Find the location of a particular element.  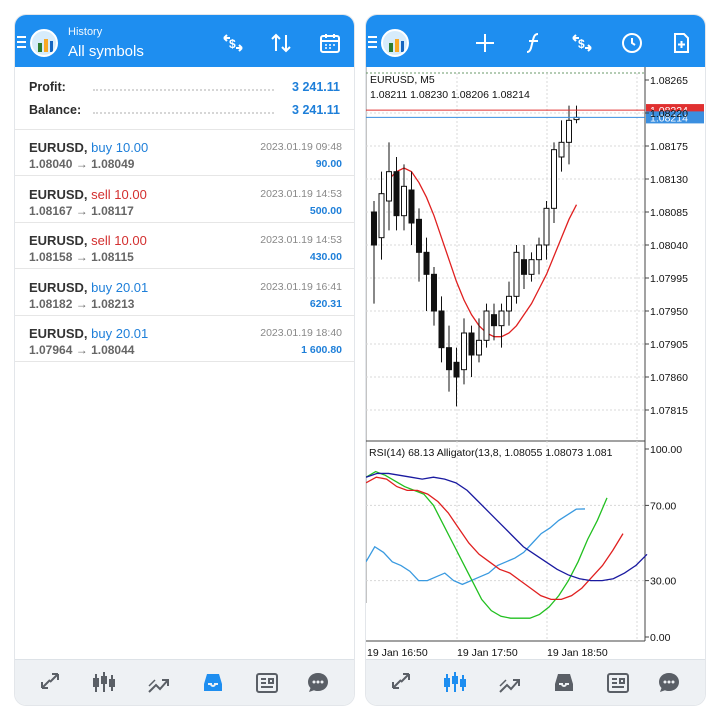

crosshair-icon is located at coordinates (485, 43).